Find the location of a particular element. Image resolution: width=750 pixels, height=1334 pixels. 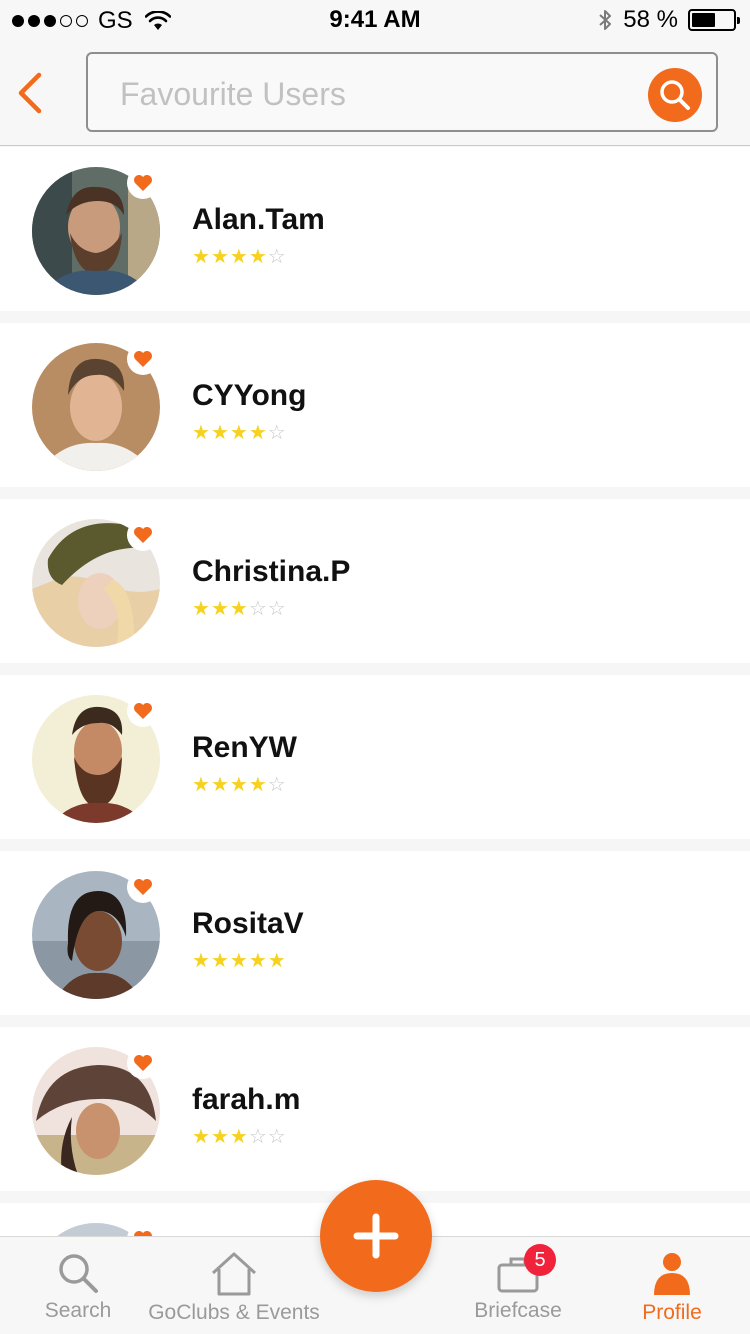

profile-icon is located at coordinates (672, 1274).